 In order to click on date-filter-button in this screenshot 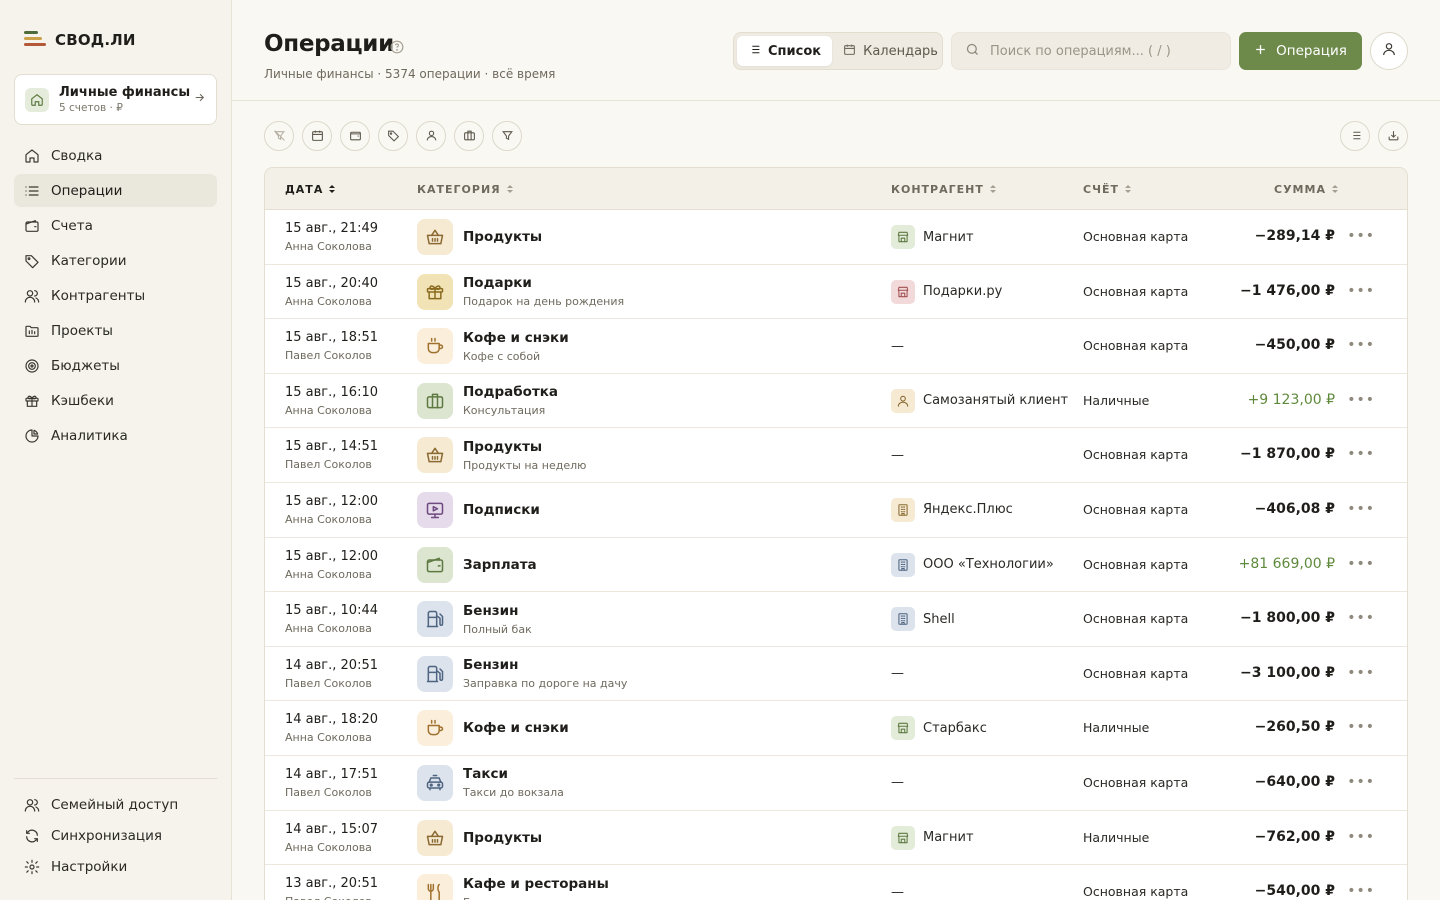, I will do `click(317, 136)`.